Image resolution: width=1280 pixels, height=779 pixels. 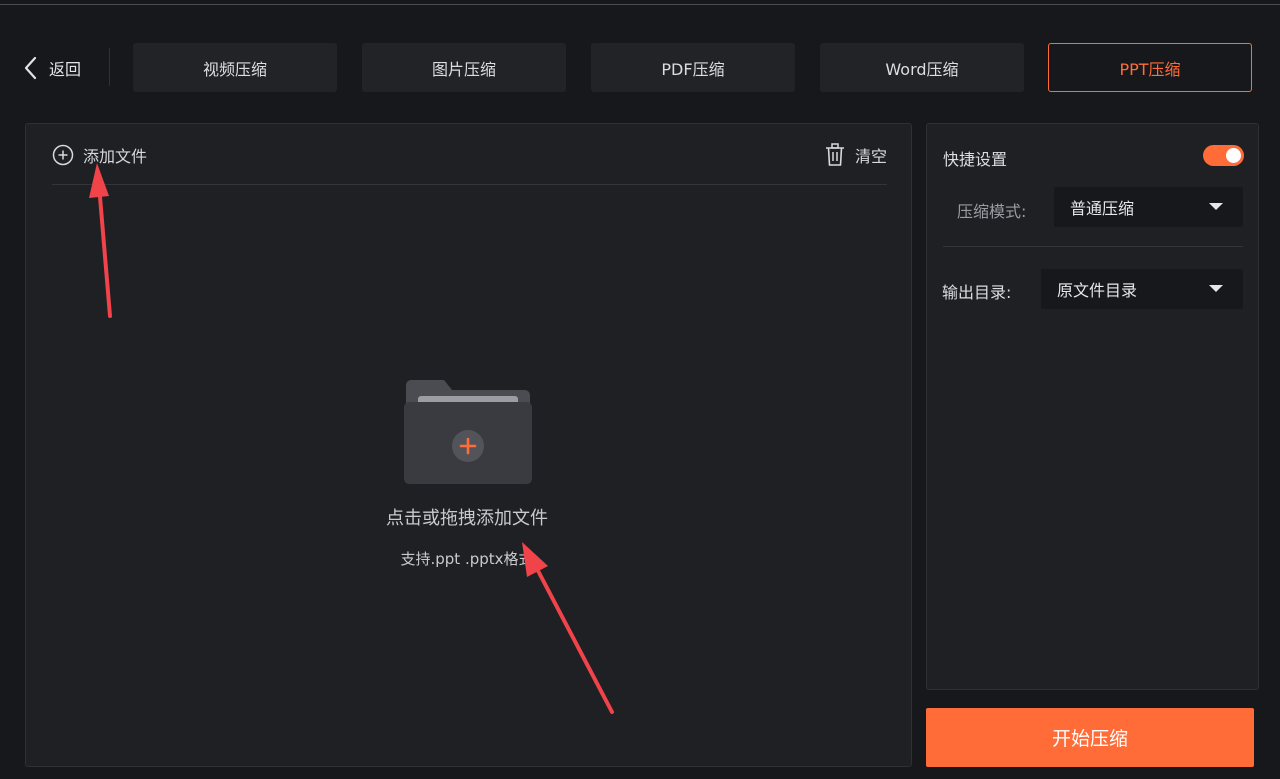 What do you see at coordinates (1142, 289) in the screenshot?
I see `output-dir-select: 原文件目录` at bounding box center [1142, 289].